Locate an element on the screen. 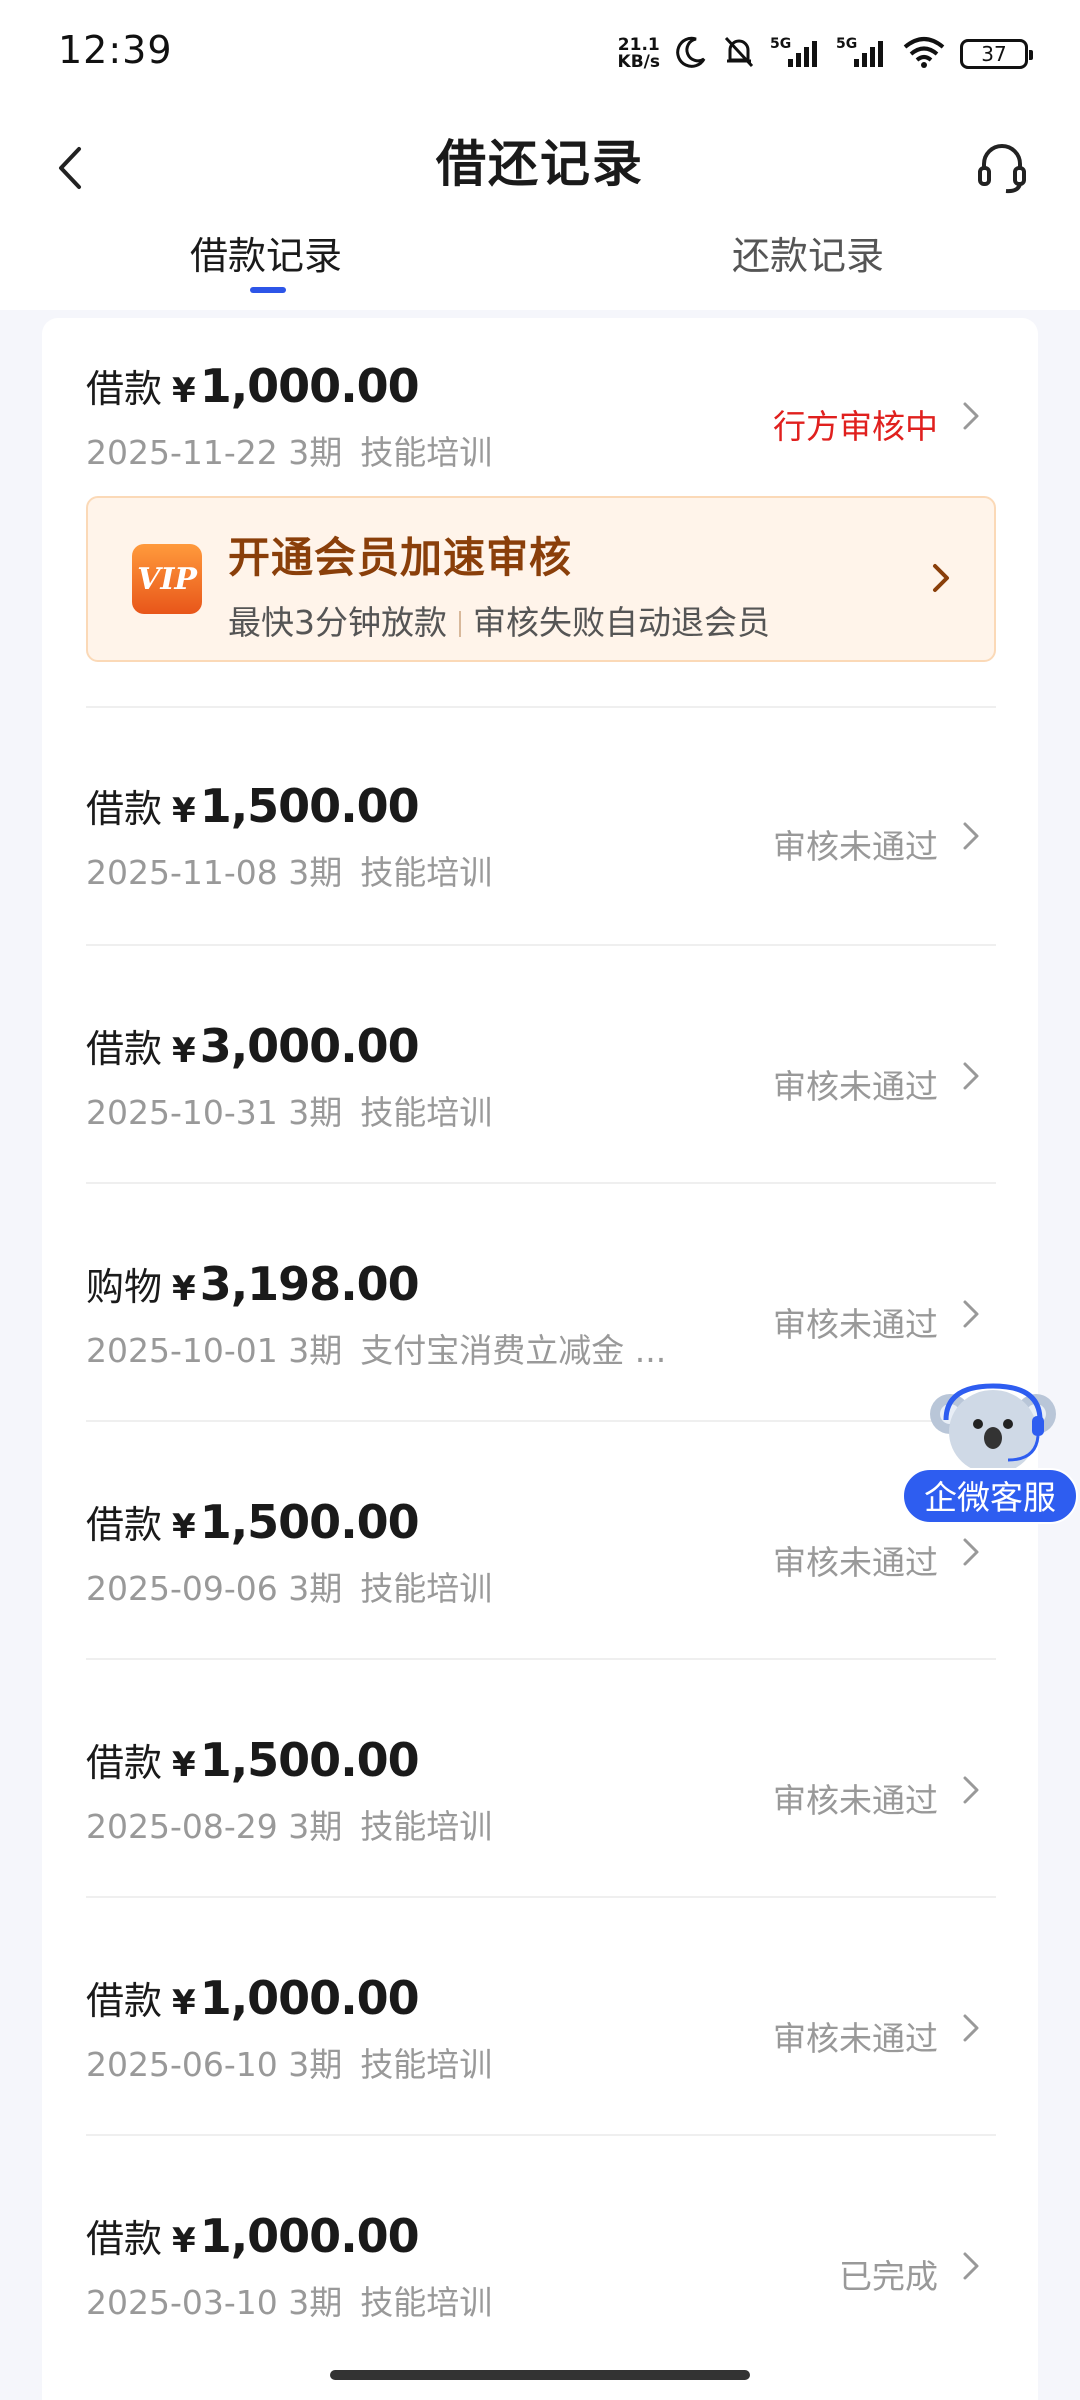 This screenshot has width=1080, height=2400. net-speed: 21.1 KB/s is located at coordinates (639, 54).